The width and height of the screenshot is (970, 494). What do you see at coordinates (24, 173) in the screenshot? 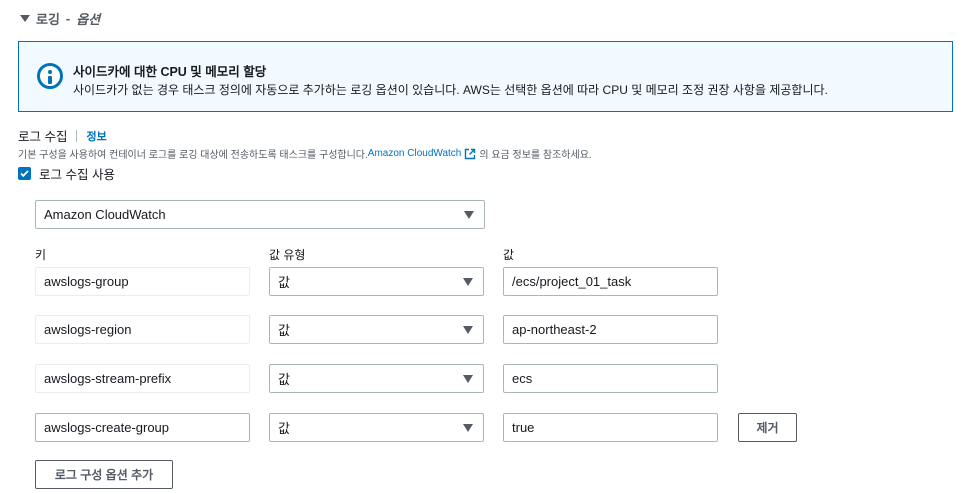
I see `enable-log-collection-checkbox` at bounding box center [24, 173].